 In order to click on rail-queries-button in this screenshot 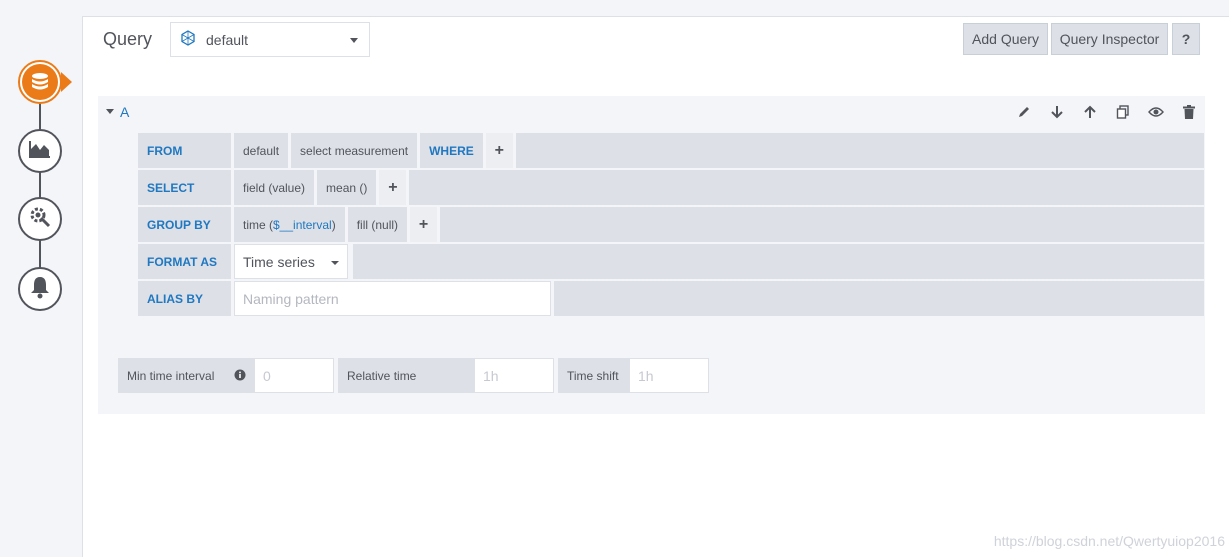, I will do `click(40, 82)`.